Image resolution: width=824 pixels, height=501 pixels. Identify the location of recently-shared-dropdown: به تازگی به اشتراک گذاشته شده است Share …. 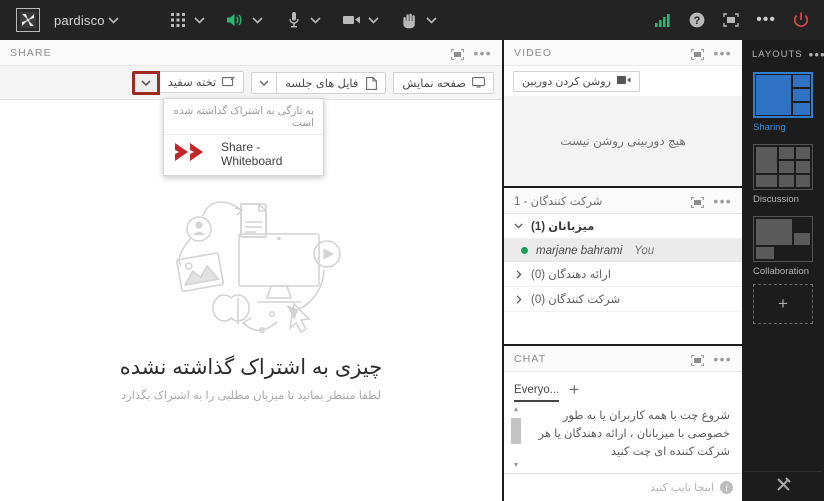
(243, 137).